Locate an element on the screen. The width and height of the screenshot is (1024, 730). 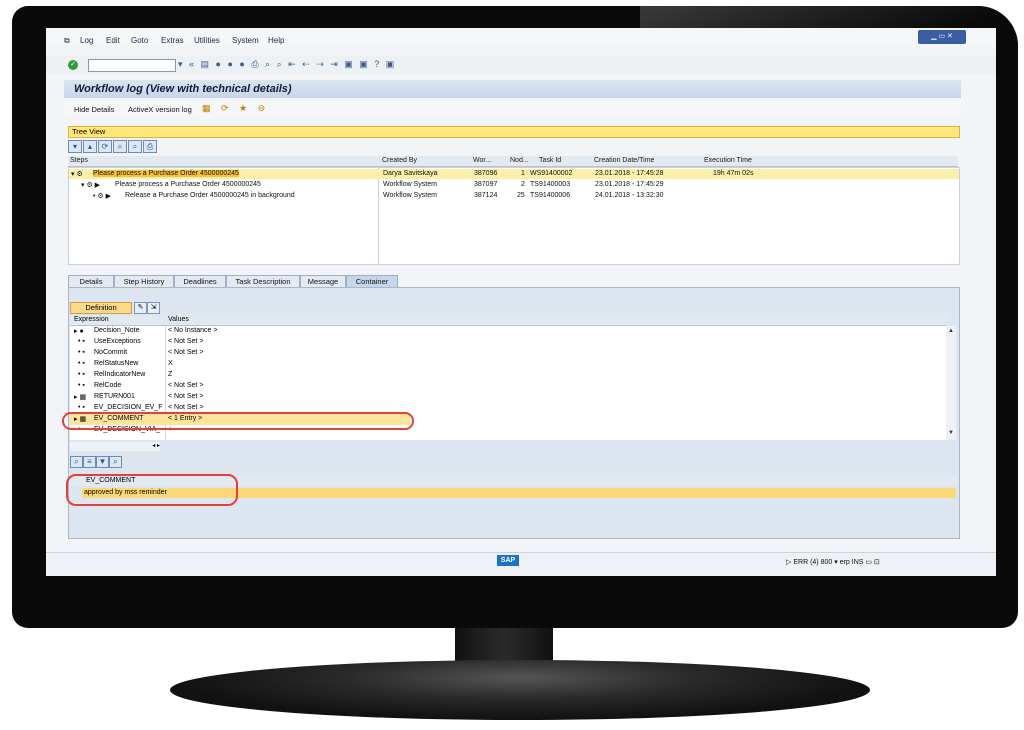
sap-logo: SAP is located at coordinates (508, 560).